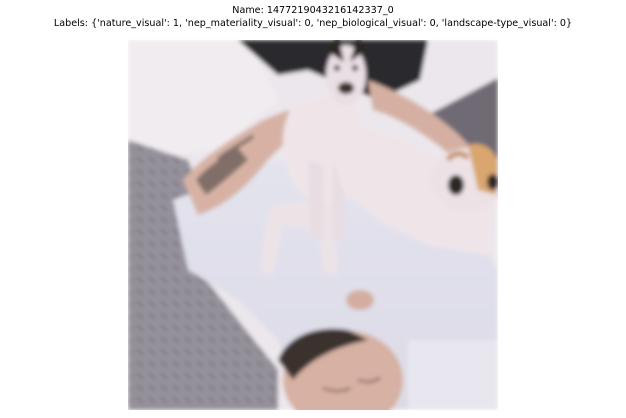 The width and height of the screenshot is (626, 418). I want to click on dog-eye-right, so click(456, 185).